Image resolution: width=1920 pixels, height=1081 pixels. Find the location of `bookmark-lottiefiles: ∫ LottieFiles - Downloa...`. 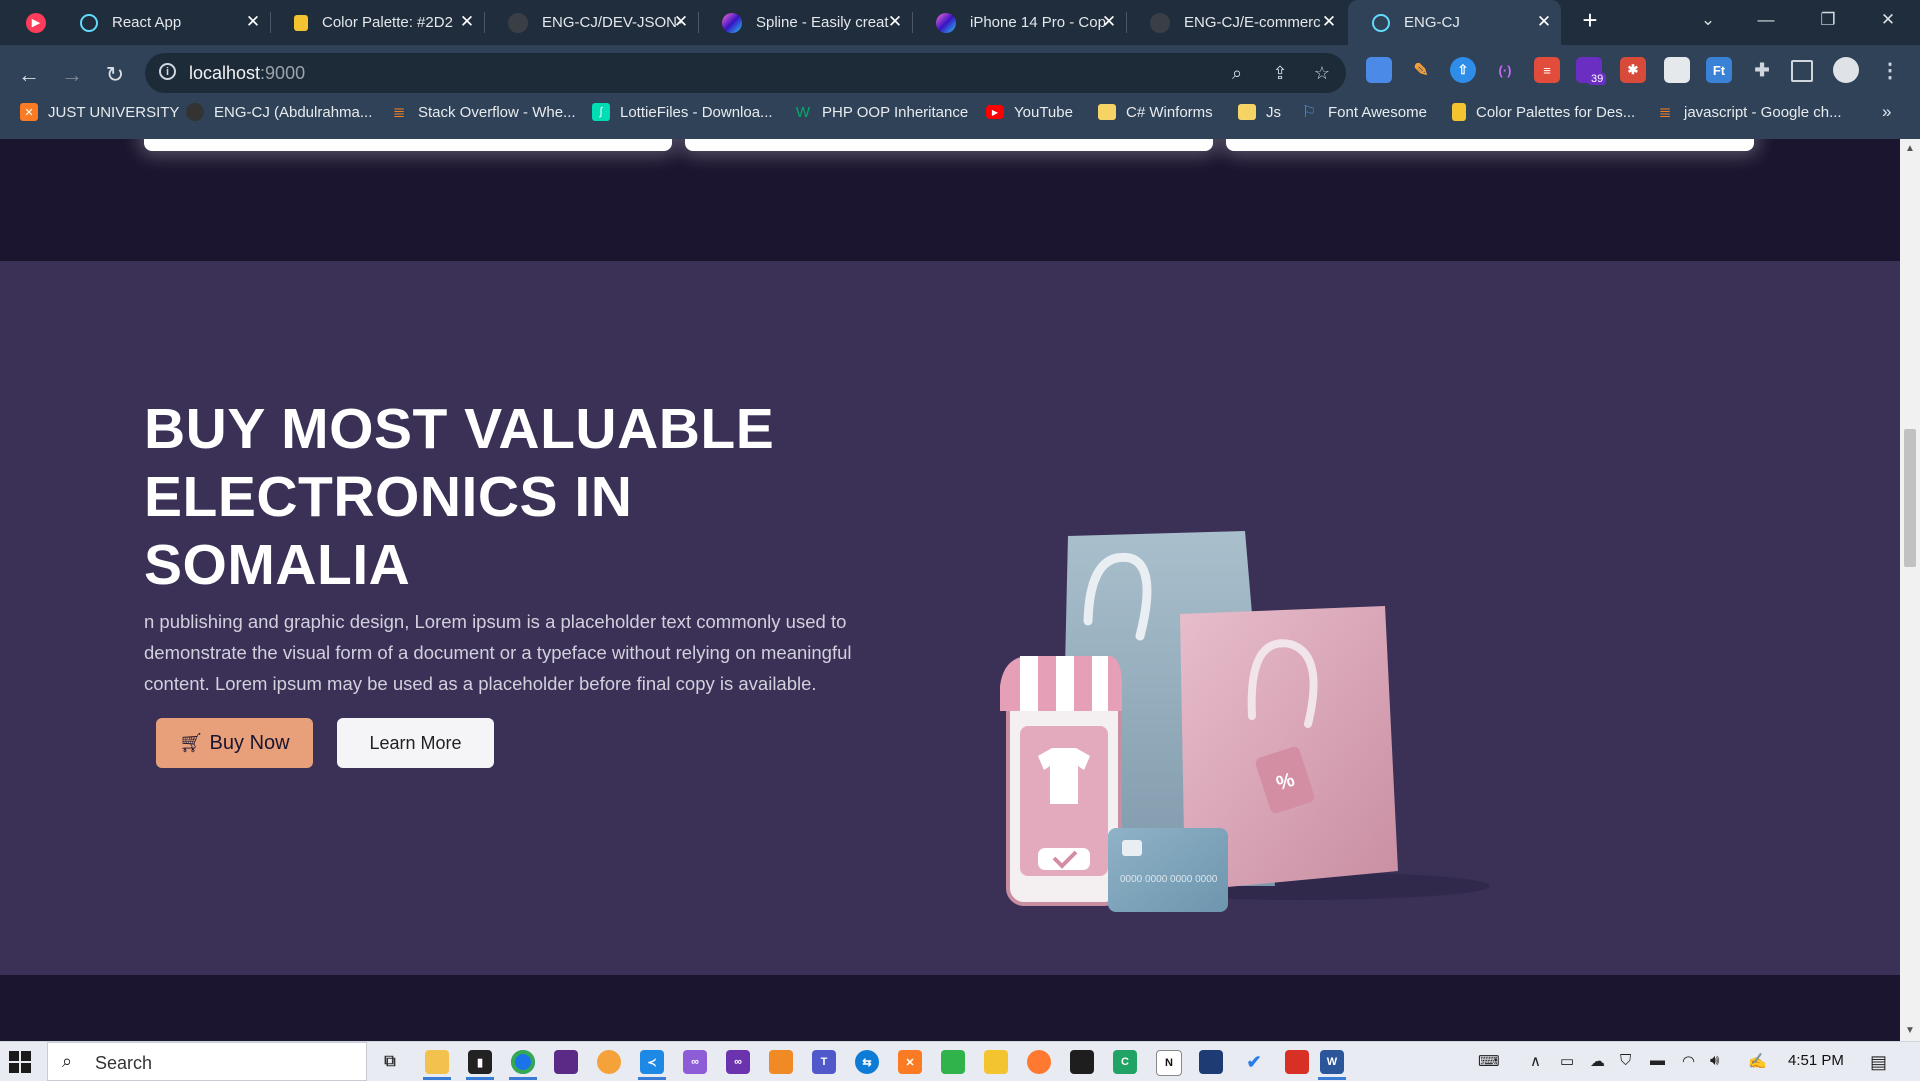

bookmark-lottiefiles: ∫ LottieFiles - Downloa... is located at coordinates (682, 112).